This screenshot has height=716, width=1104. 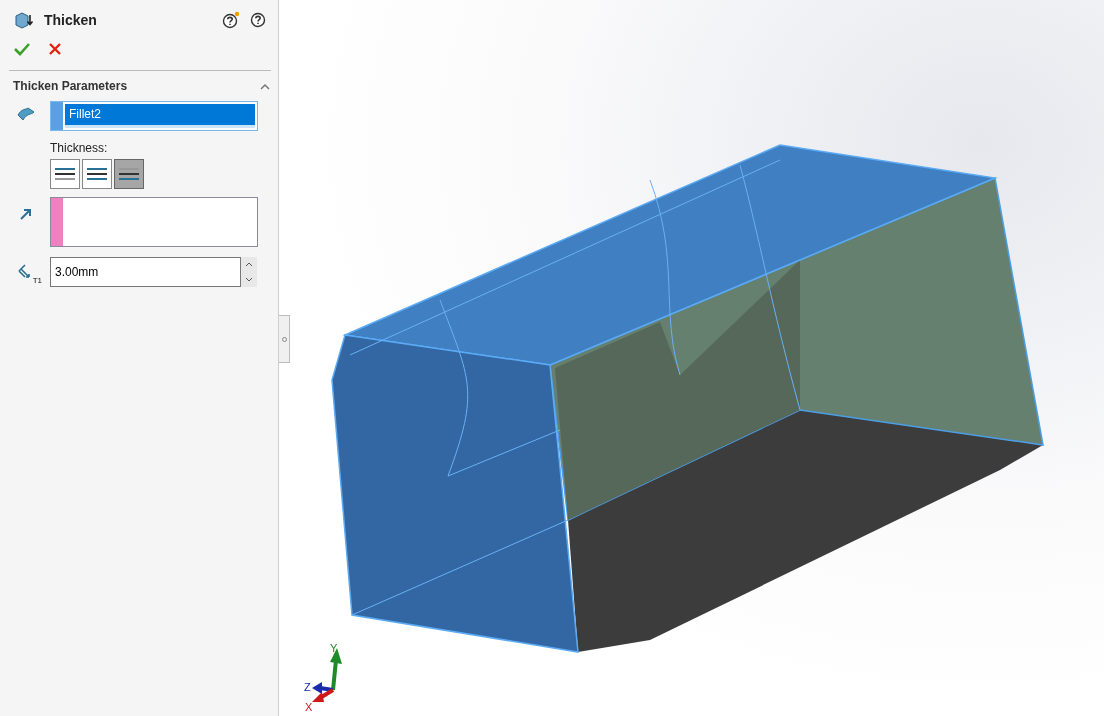 I want to click on ok-check-icon, so click(x=22, y=49).